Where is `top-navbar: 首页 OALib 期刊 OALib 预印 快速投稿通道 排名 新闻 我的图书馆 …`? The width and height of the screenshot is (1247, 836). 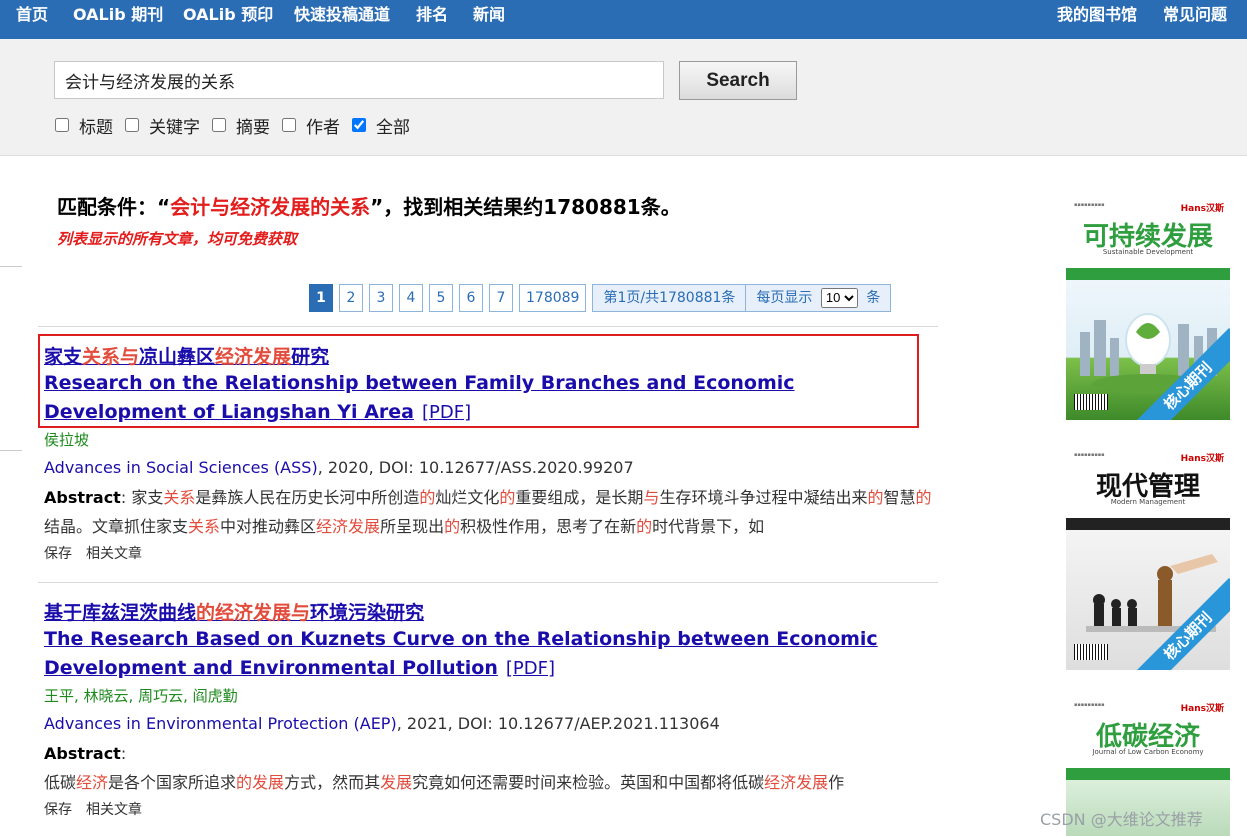
top-navbar: 首页 OALib 期刊 OALib 预印 快速投稿通道 排名 新闻 我的图书馆 … is located at coordinates (623, 19).